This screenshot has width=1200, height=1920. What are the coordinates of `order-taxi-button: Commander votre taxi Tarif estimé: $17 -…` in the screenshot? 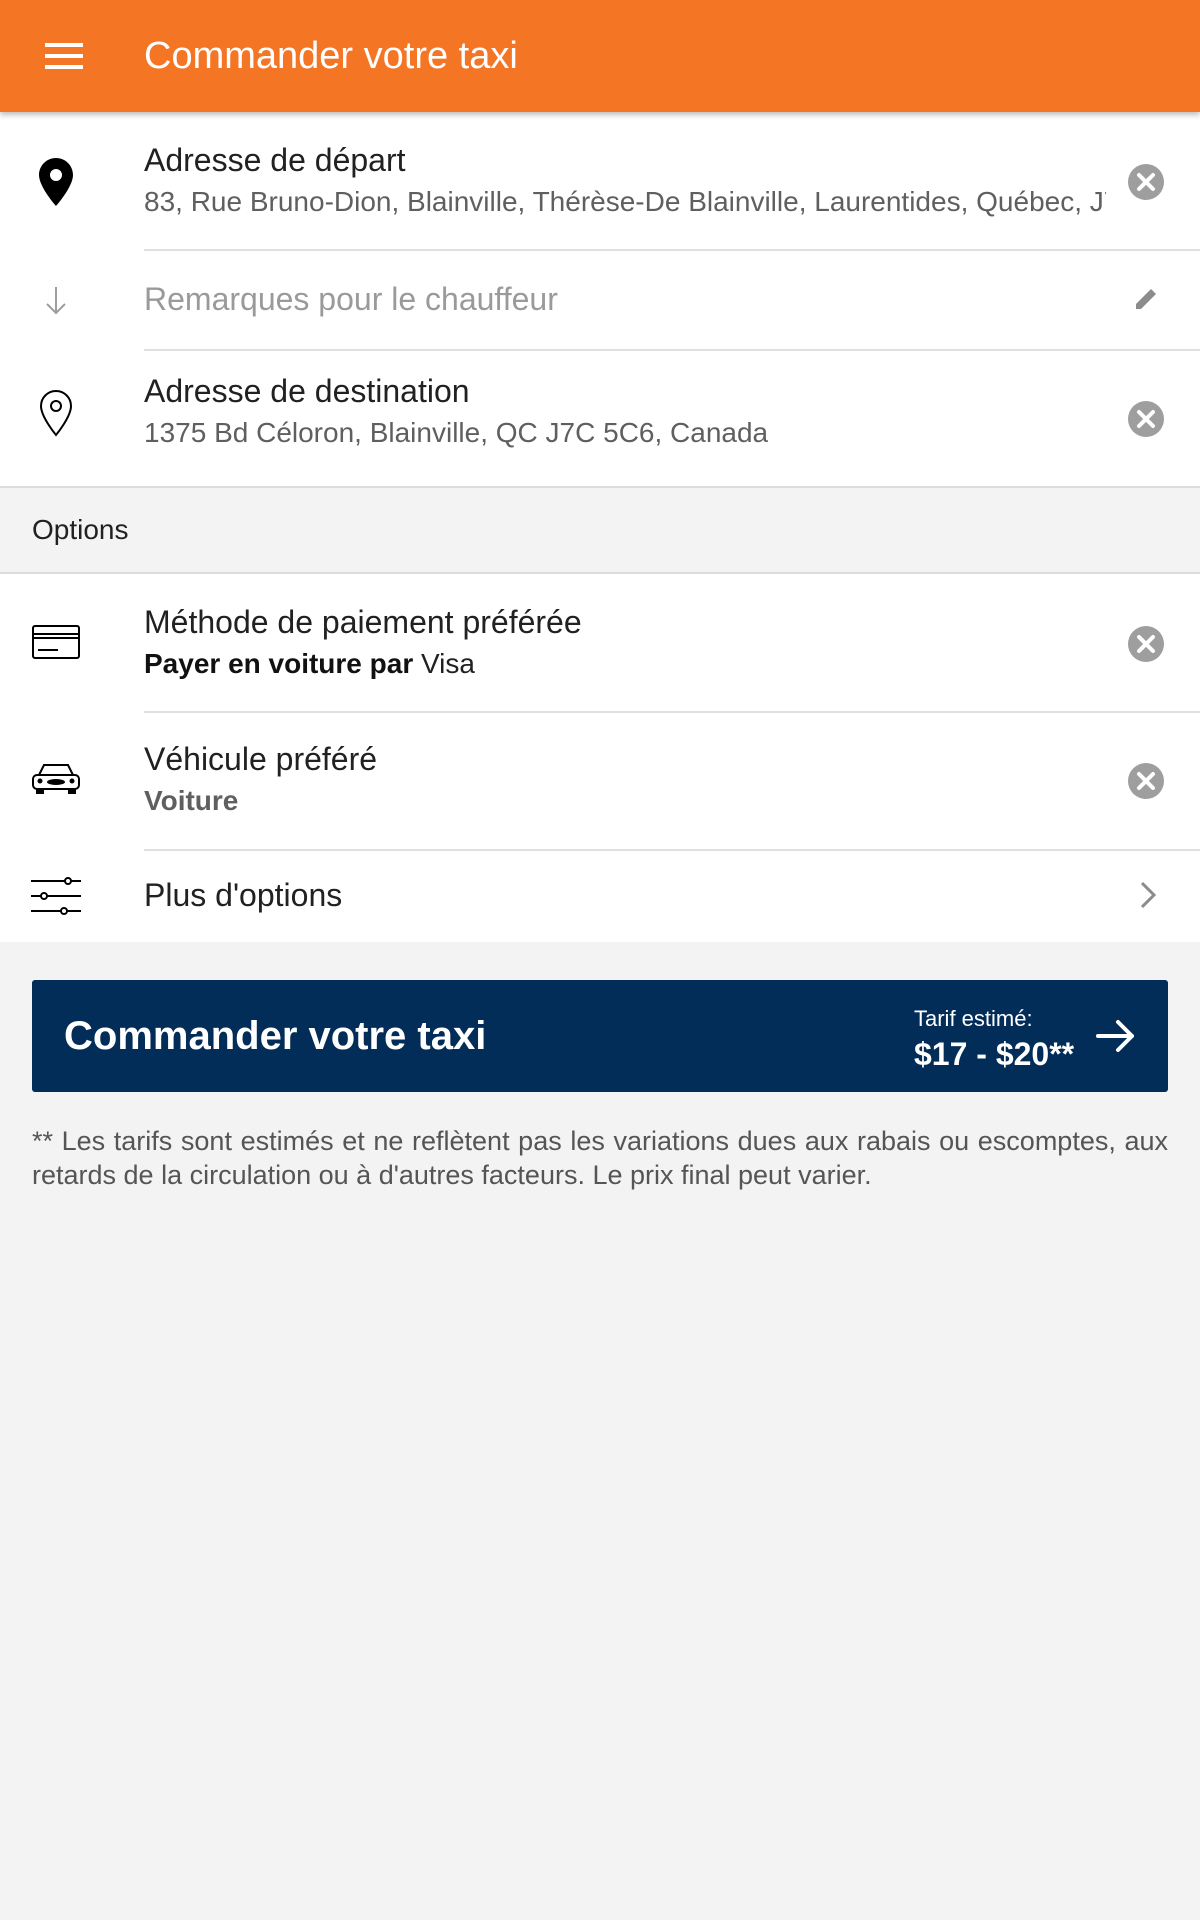 It's located at (600, 1036).